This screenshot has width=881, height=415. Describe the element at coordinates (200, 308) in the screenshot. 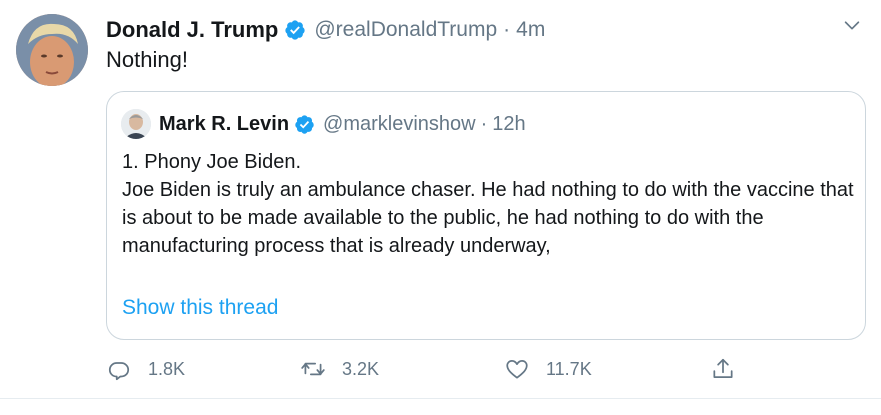

I see `show-thread-link: Show this thread` at that location.